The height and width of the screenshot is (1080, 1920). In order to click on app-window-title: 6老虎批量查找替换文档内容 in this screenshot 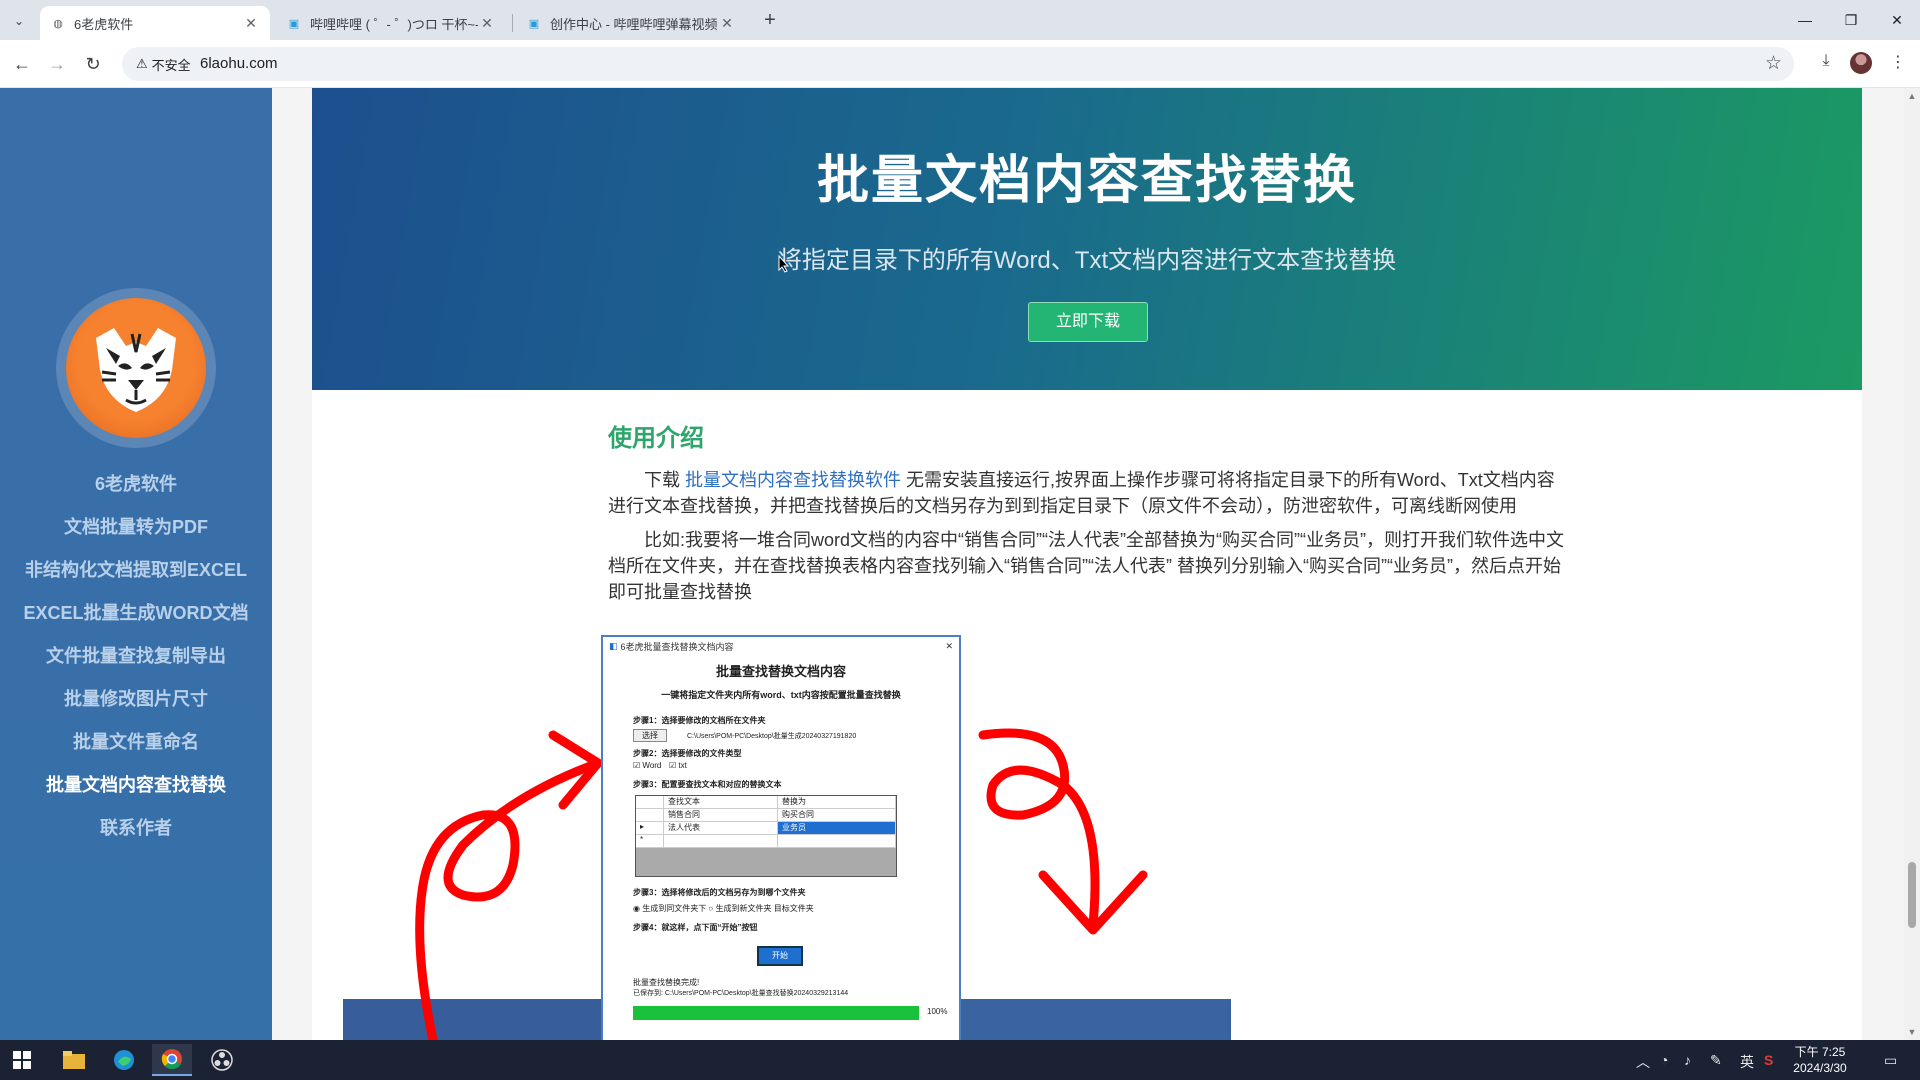, I will do `click(677, 646)`.